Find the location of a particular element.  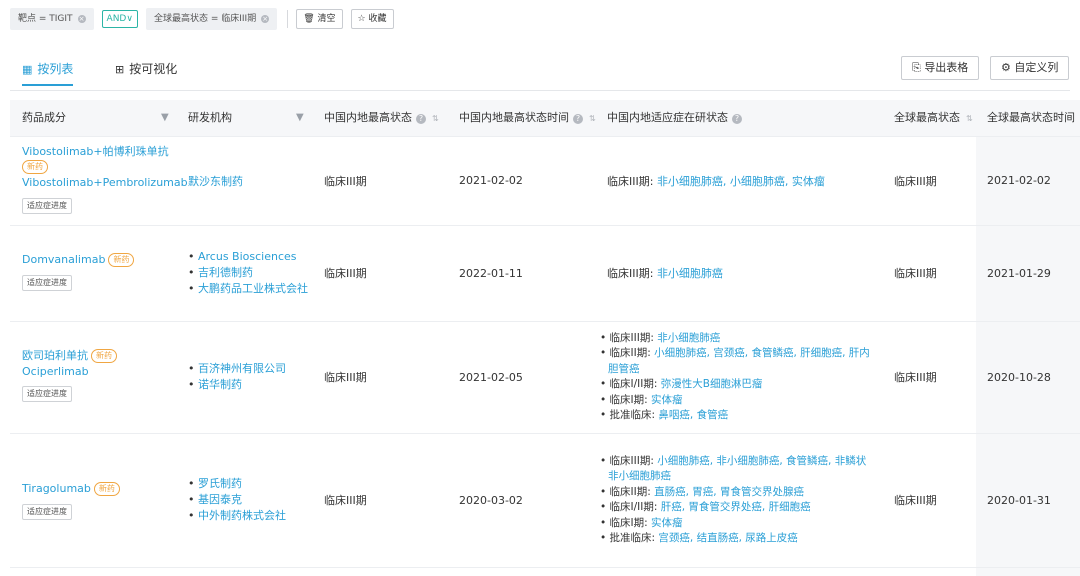

org-link: Arcus Biosciences is located at coordinates (247, 256).